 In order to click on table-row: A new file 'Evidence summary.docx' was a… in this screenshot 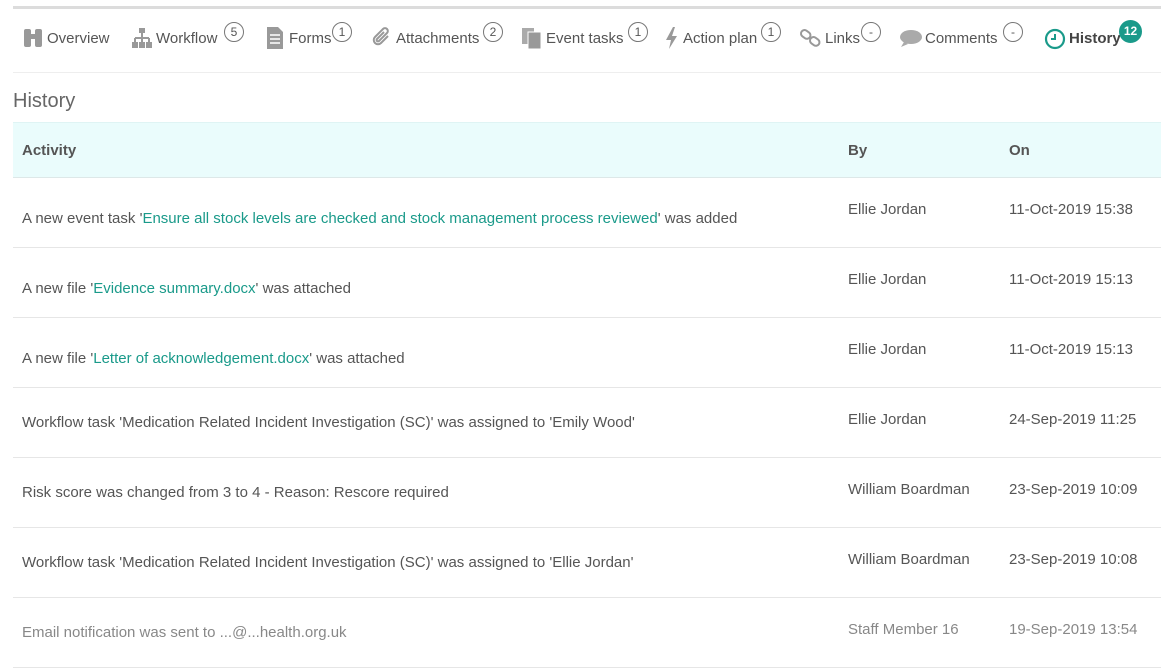, I will do `click(587, 283)`.